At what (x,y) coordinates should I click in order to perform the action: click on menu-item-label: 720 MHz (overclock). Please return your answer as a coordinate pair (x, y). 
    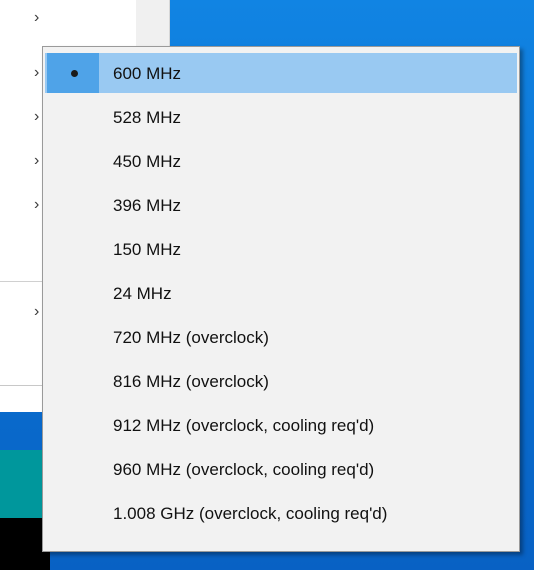
    Looking at the image, I should click on (191, 337).